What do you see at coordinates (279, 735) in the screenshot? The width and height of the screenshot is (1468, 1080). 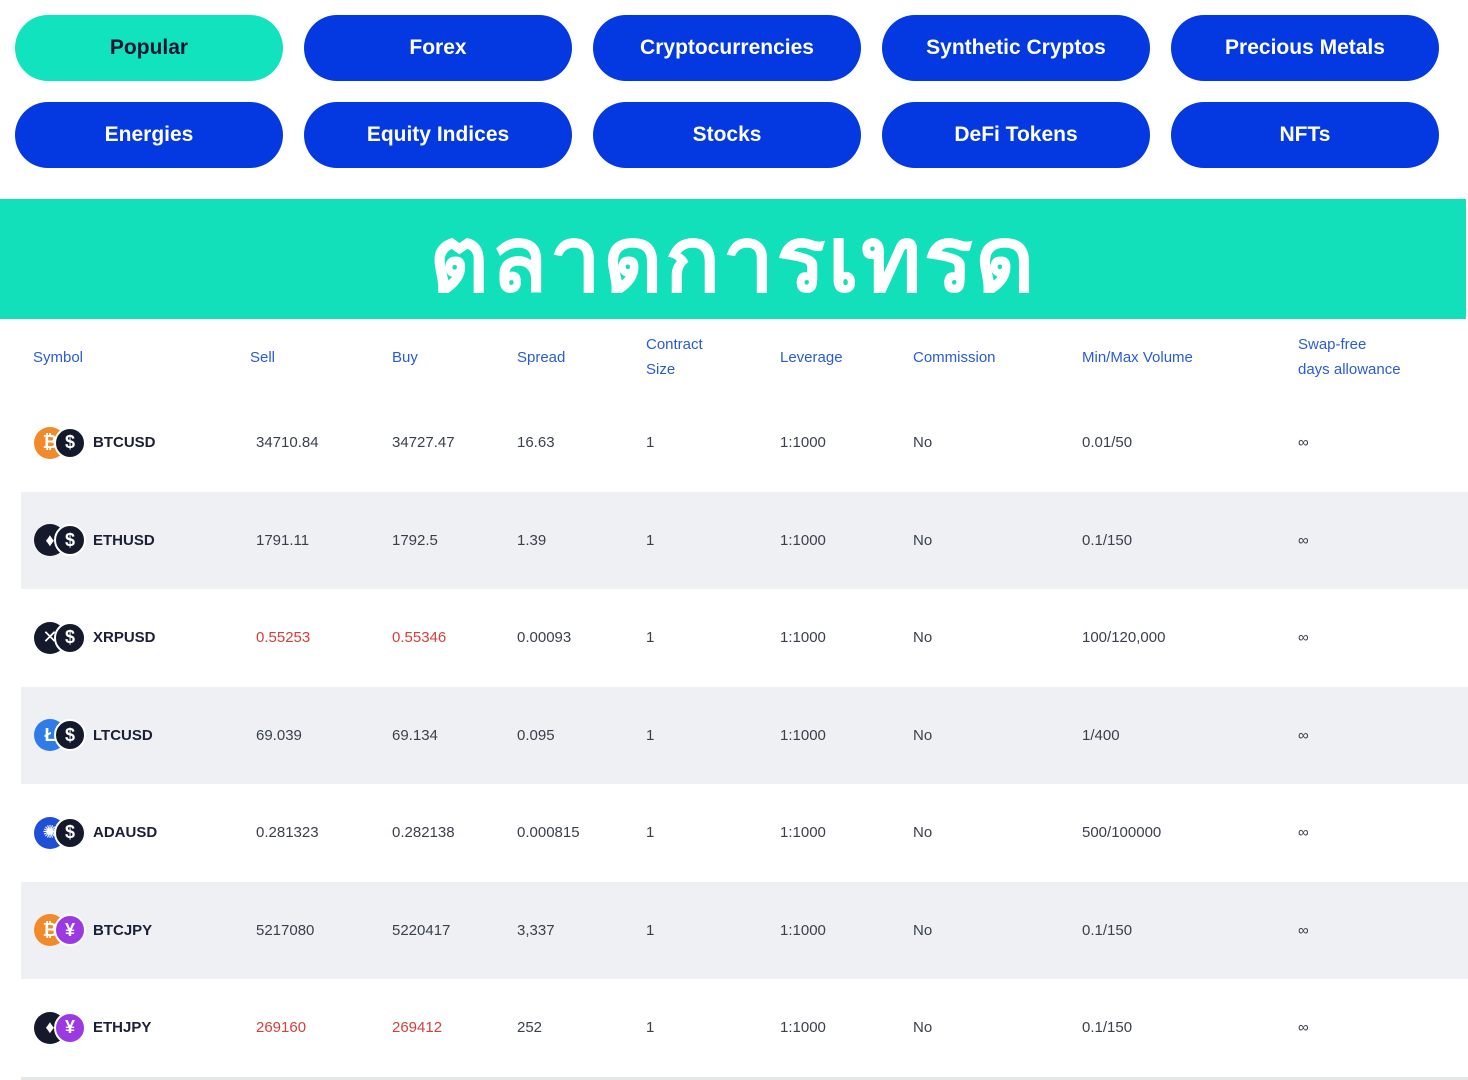 I see `sell-price: 69.039` at bounding box center [279, 735].